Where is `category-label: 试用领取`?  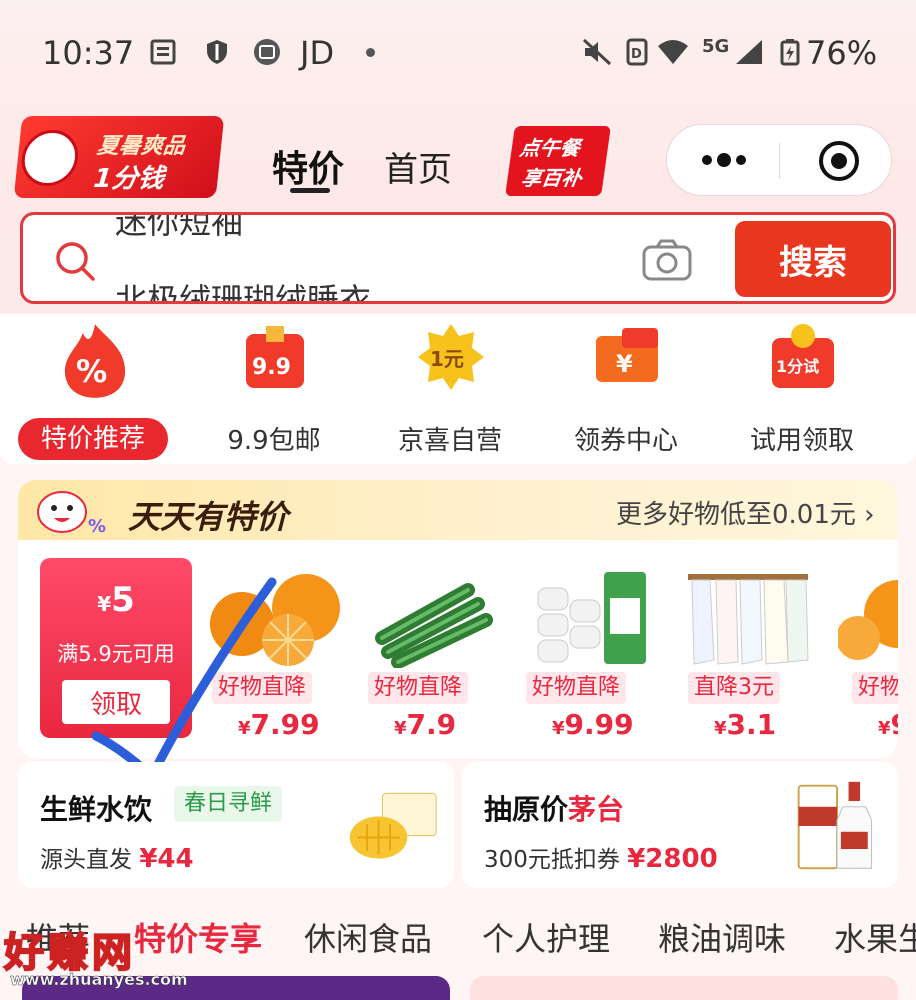 category-label: 试用领取 is located at coordinates (801, 441).